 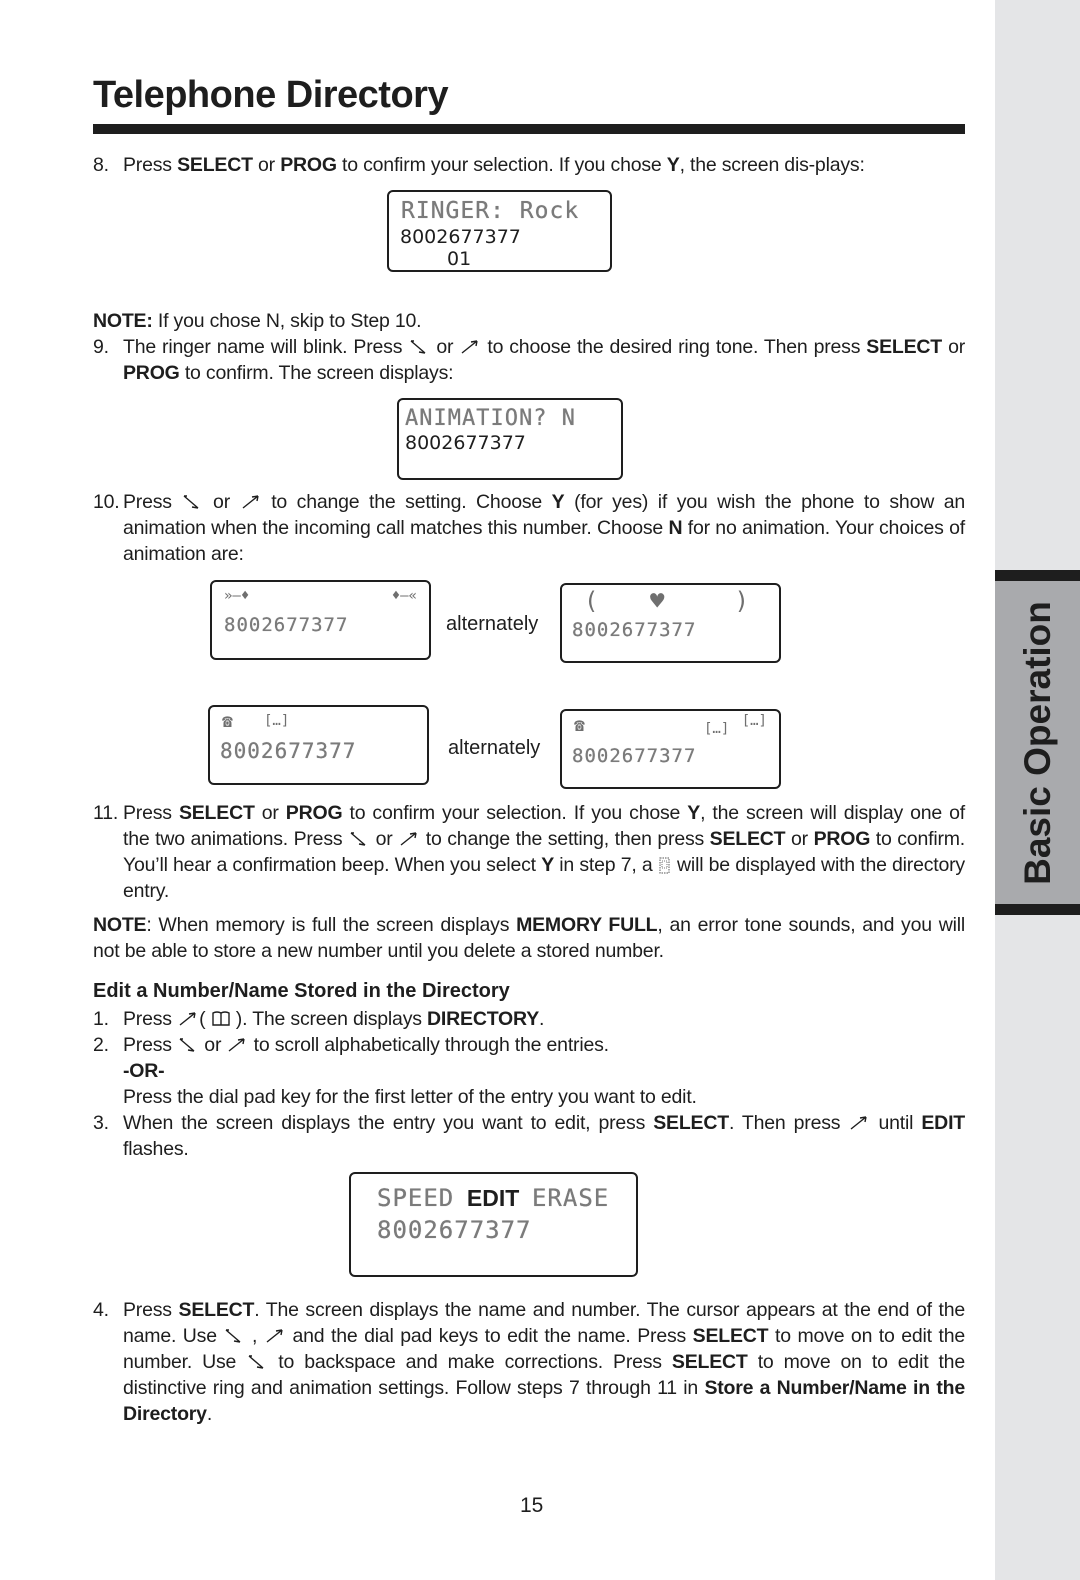 What do you see at coordinates (741, 601) in the screenshot?
I see `bracket-icon: )` at bounding box center [741, 601].